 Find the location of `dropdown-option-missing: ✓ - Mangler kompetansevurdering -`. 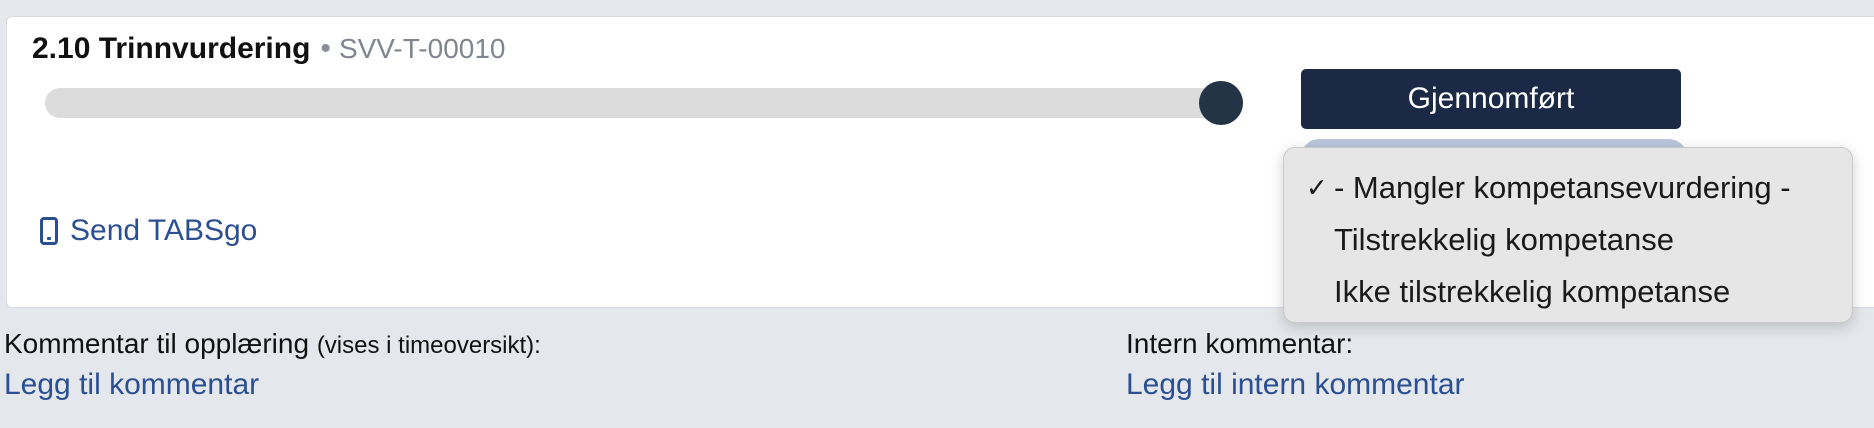

dropdown-option-missing: ✓ - Mangler kompetansevurdering - is located at coordinates (1568, 188).